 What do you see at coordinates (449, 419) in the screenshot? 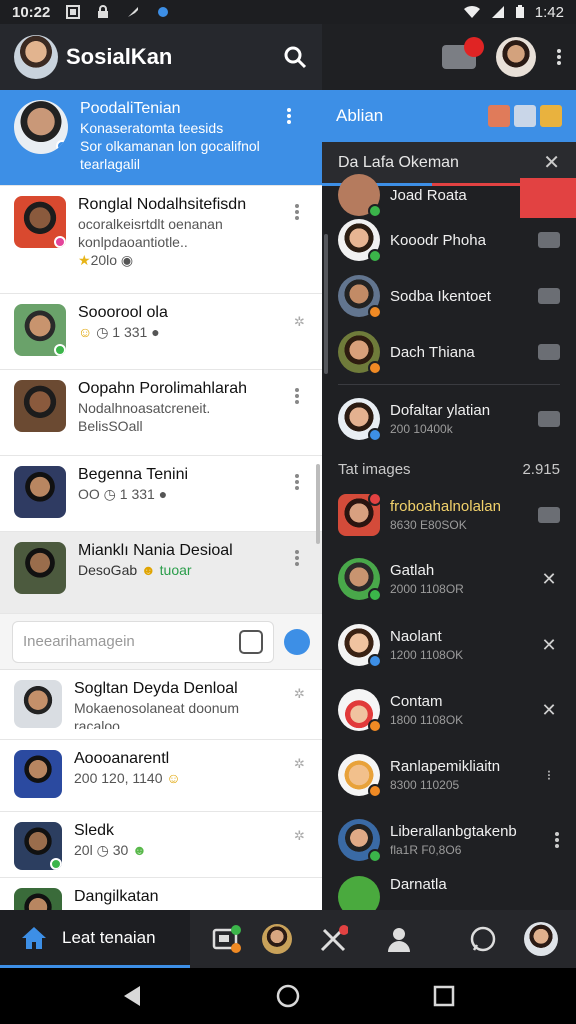
I see `contact-row: Dofaltar ylatian 200 10400k` at bounding box center [449, 419].